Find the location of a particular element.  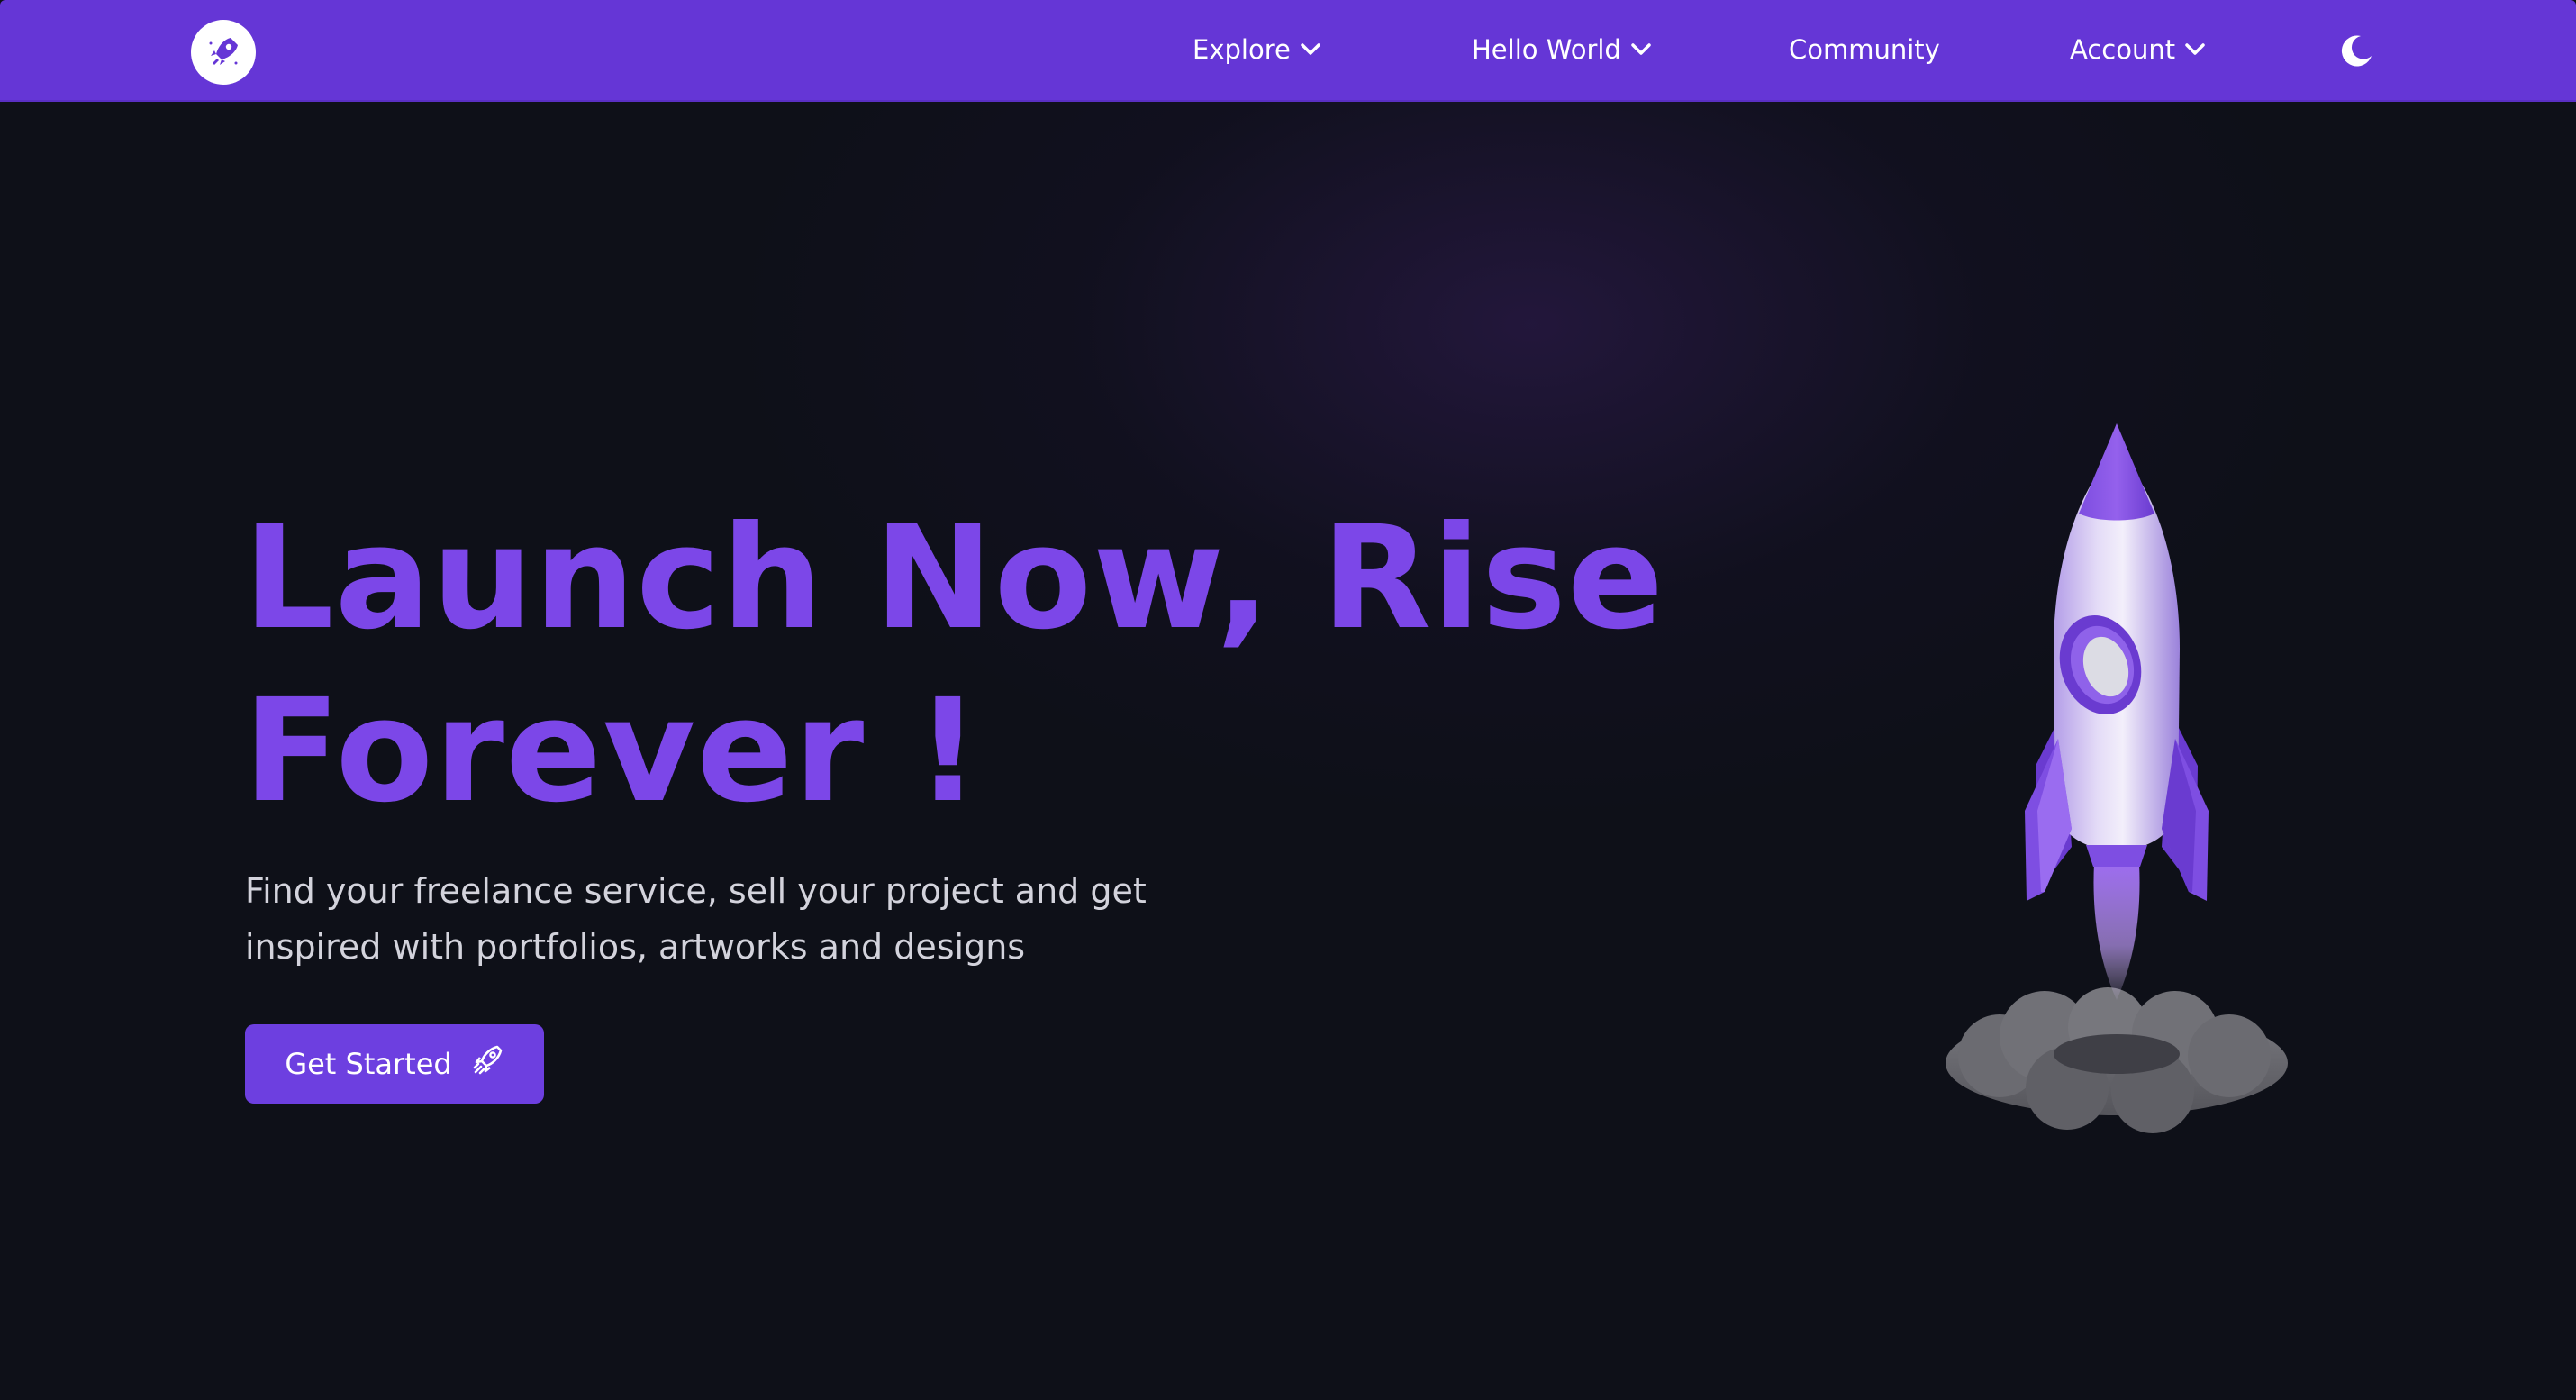

nav-explore-label: Explore is located at coordinates (1242, 50).